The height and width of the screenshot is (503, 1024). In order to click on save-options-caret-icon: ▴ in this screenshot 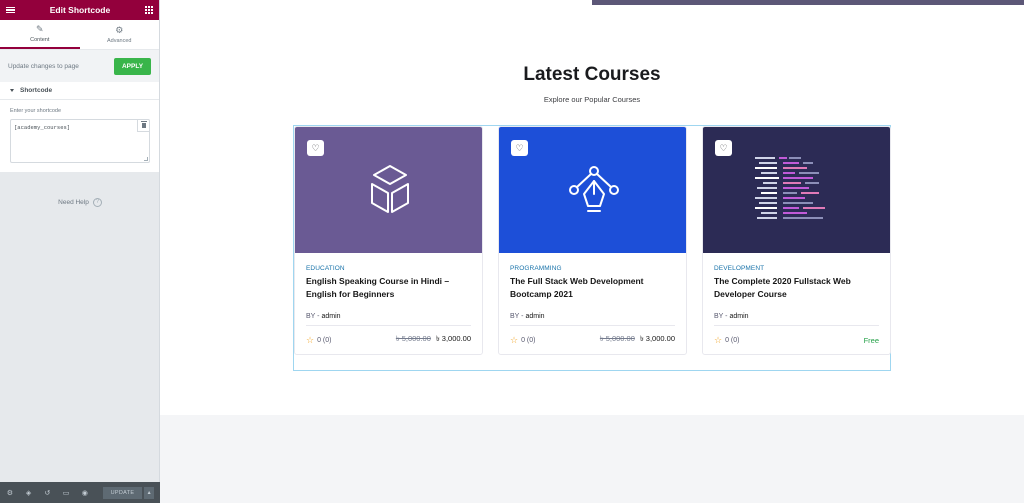, I will do `click(148, 492)`.